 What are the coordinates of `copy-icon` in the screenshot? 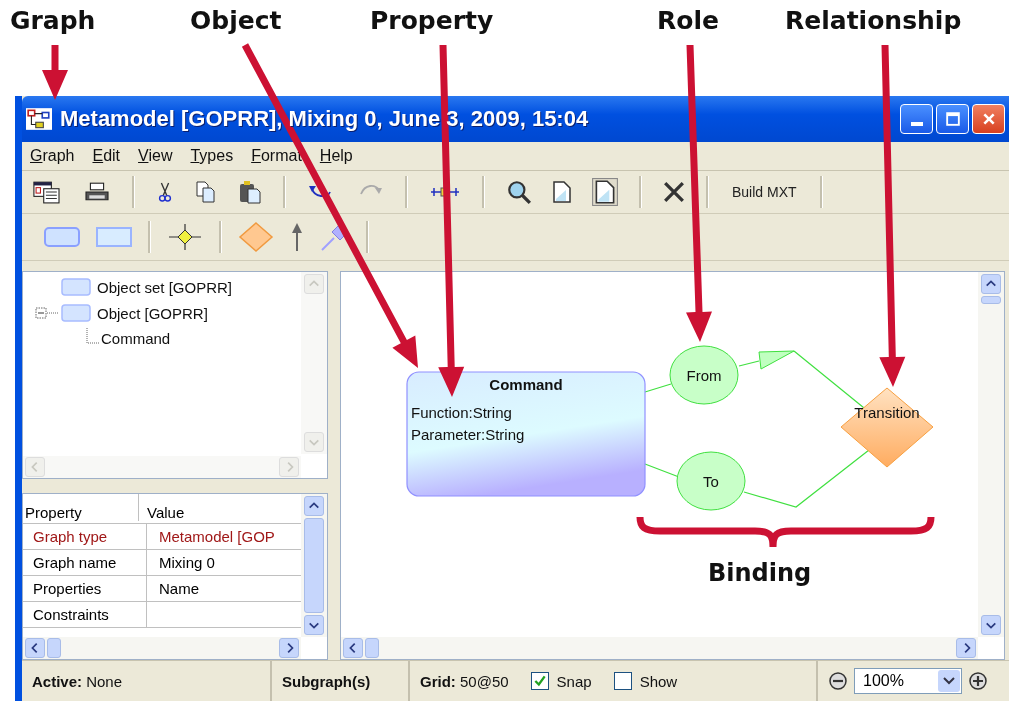 It's located at (206, 192).